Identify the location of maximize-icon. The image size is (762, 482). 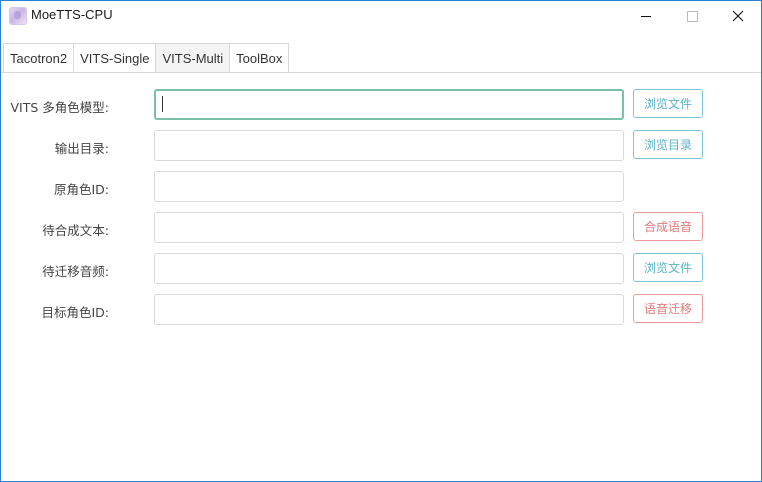
(692, 16).